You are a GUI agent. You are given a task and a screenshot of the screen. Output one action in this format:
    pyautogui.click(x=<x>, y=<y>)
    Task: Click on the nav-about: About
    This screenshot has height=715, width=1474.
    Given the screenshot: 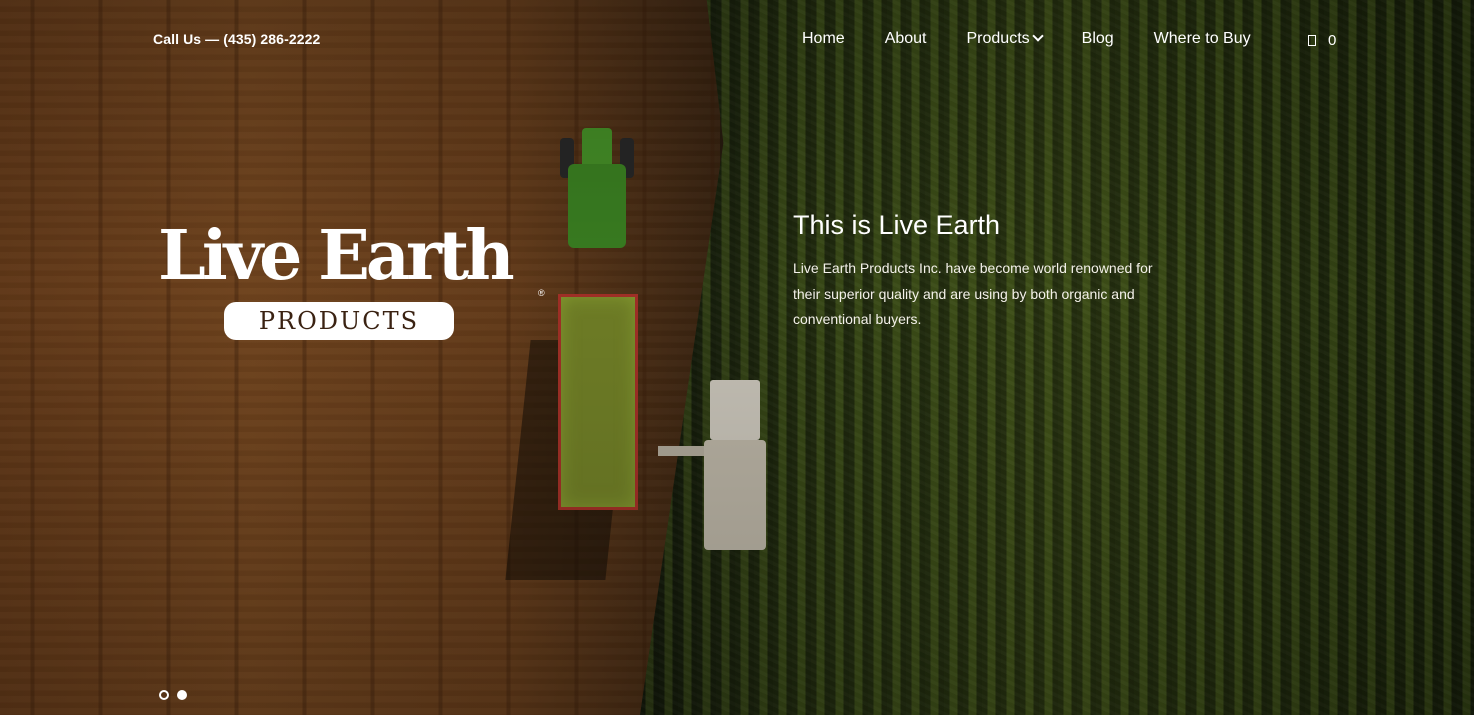 What is the action you would take?
    pyautogui.click(x=906, y=39)
    